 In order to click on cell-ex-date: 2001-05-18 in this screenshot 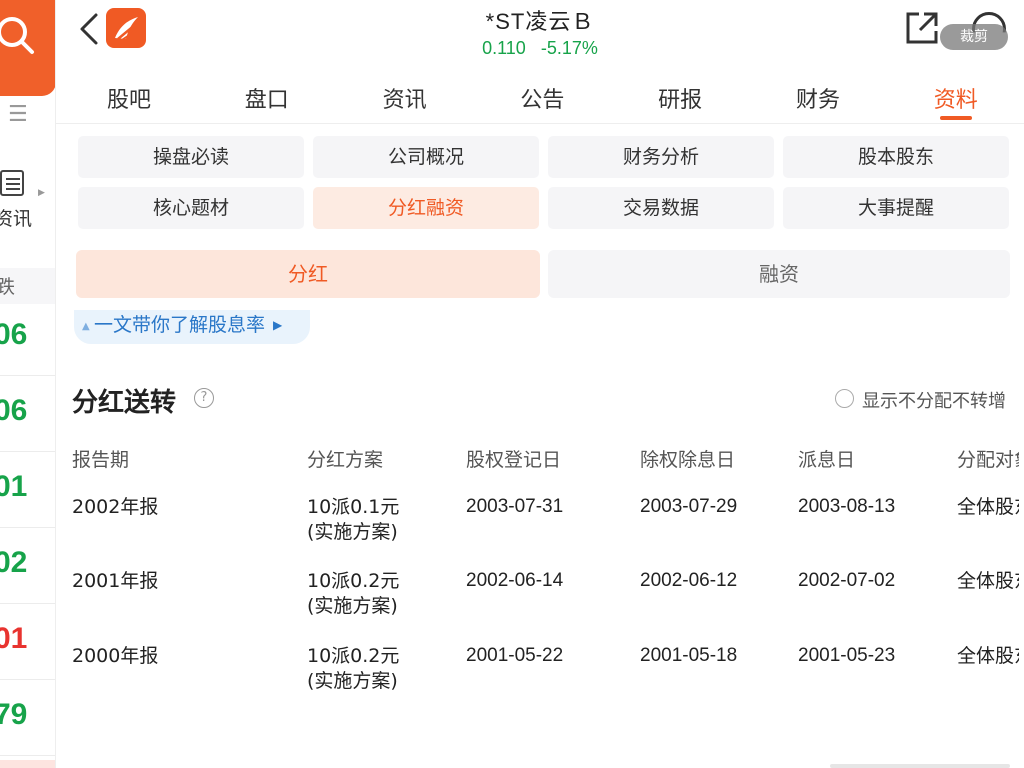, I will do `click(689, 655)`.